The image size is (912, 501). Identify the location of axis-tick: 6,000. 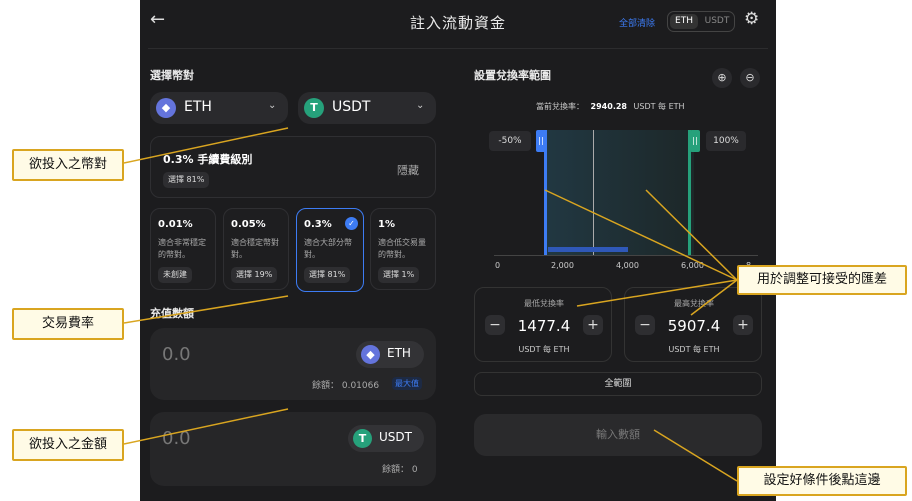
(692, 265).